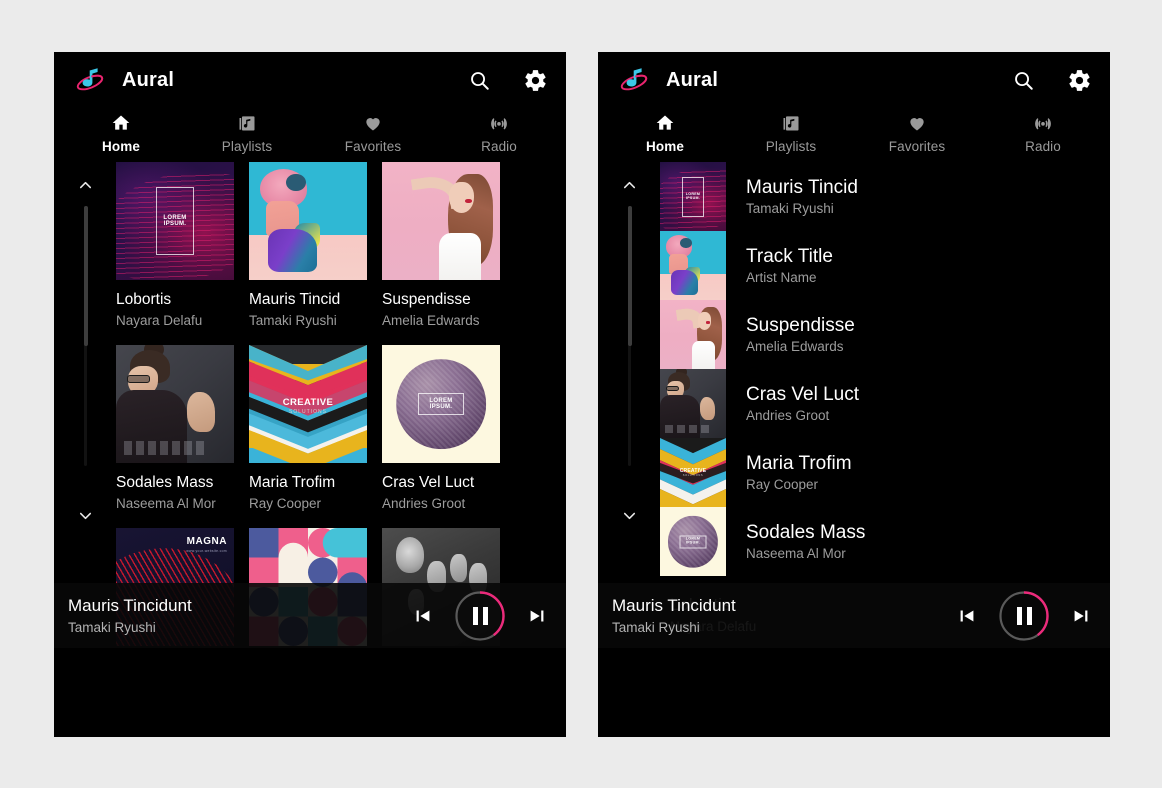 Image resolution: width=1162 pixels, height=788 pixels. Describe the element at coordinates (656, 627) in the screenshot. I see `player-track-artist: Tamaki Ryushi` at that location.